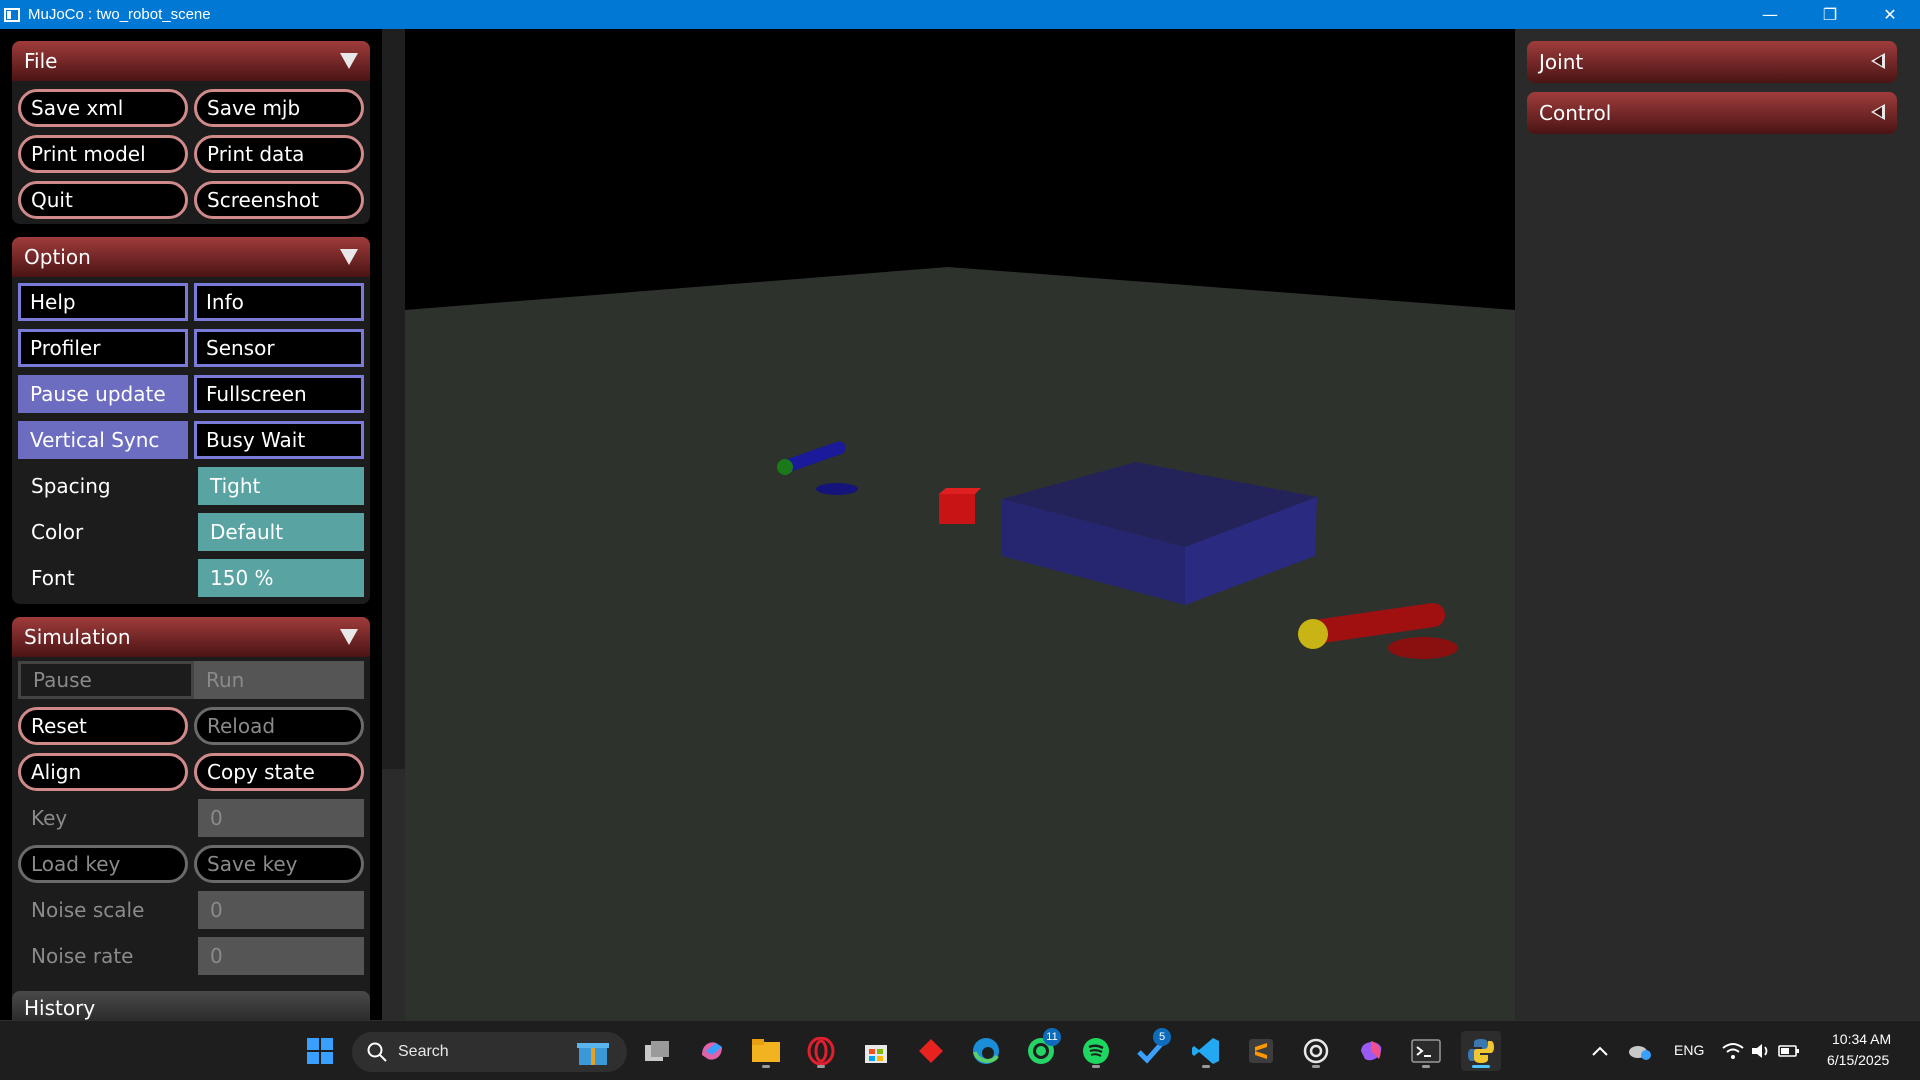  What do you see at coordinates (1770, 14) in the screenshot?
I see `minimize-button: —` at bounding box center [1770, 14].